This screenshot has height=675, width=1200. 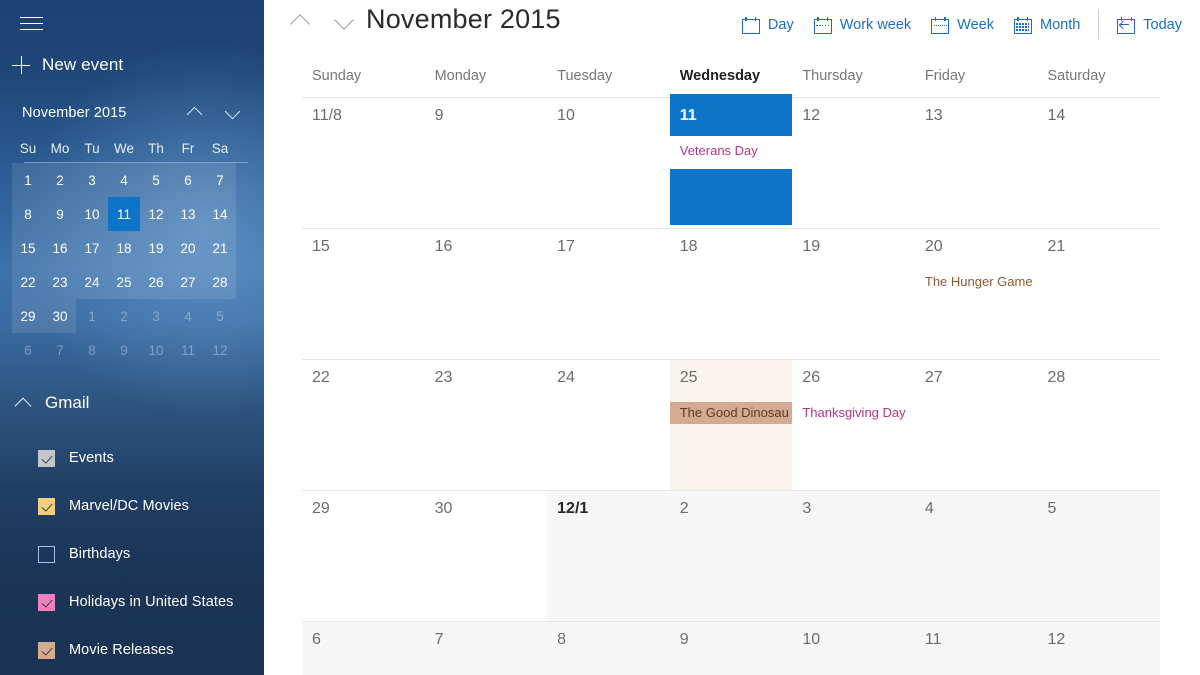 What do you see at coordinates (853, 425) in the screenshot?
I see `day-cell: 26 Thanksgiving Day` at bounding box center [853, 425].